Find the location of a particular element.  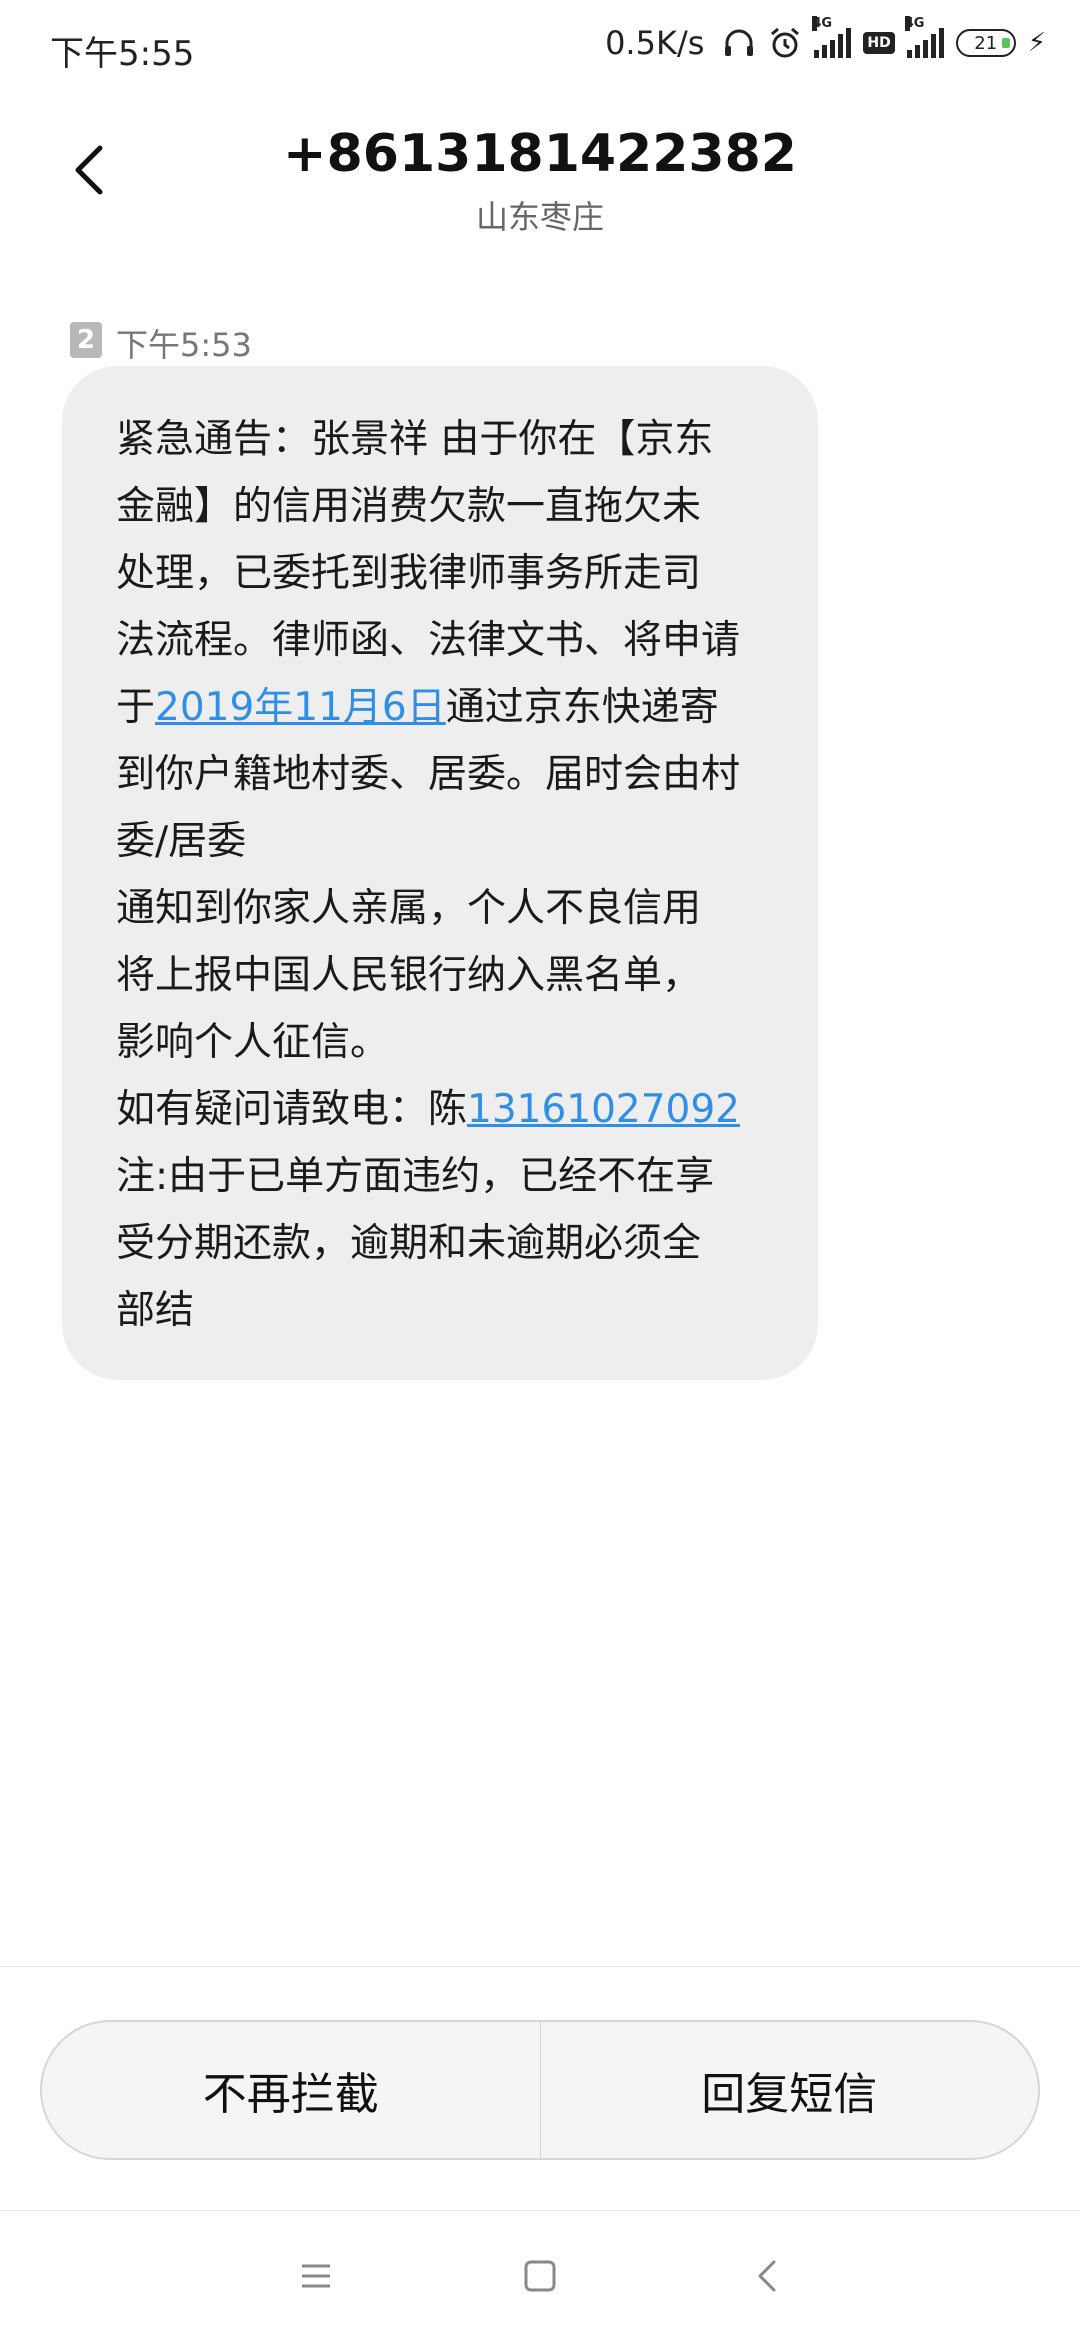

message-line: 到你户籍地村委、居委。届时会由村 is located at coordinates (428, 774).